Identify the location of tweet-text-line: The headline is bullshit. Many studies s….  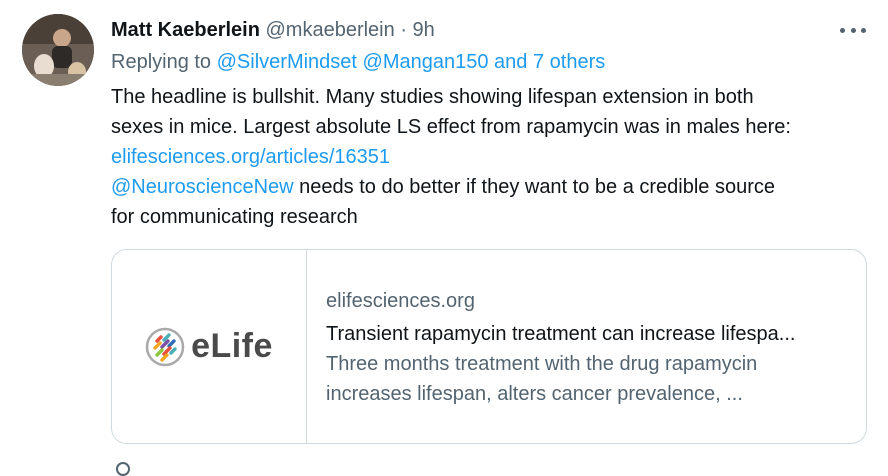
(432, 97).